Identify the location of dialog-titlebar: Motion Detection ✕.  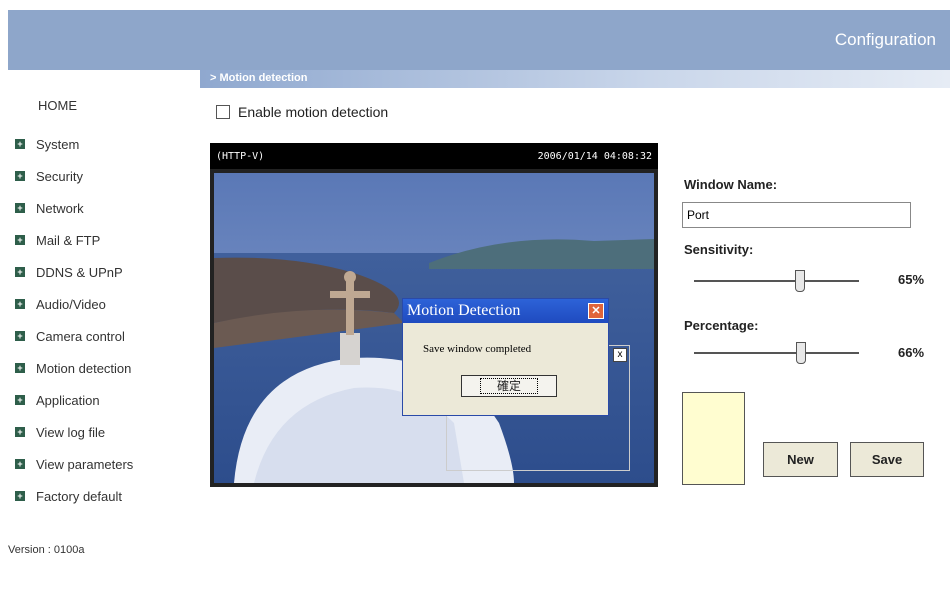
(505, 311).